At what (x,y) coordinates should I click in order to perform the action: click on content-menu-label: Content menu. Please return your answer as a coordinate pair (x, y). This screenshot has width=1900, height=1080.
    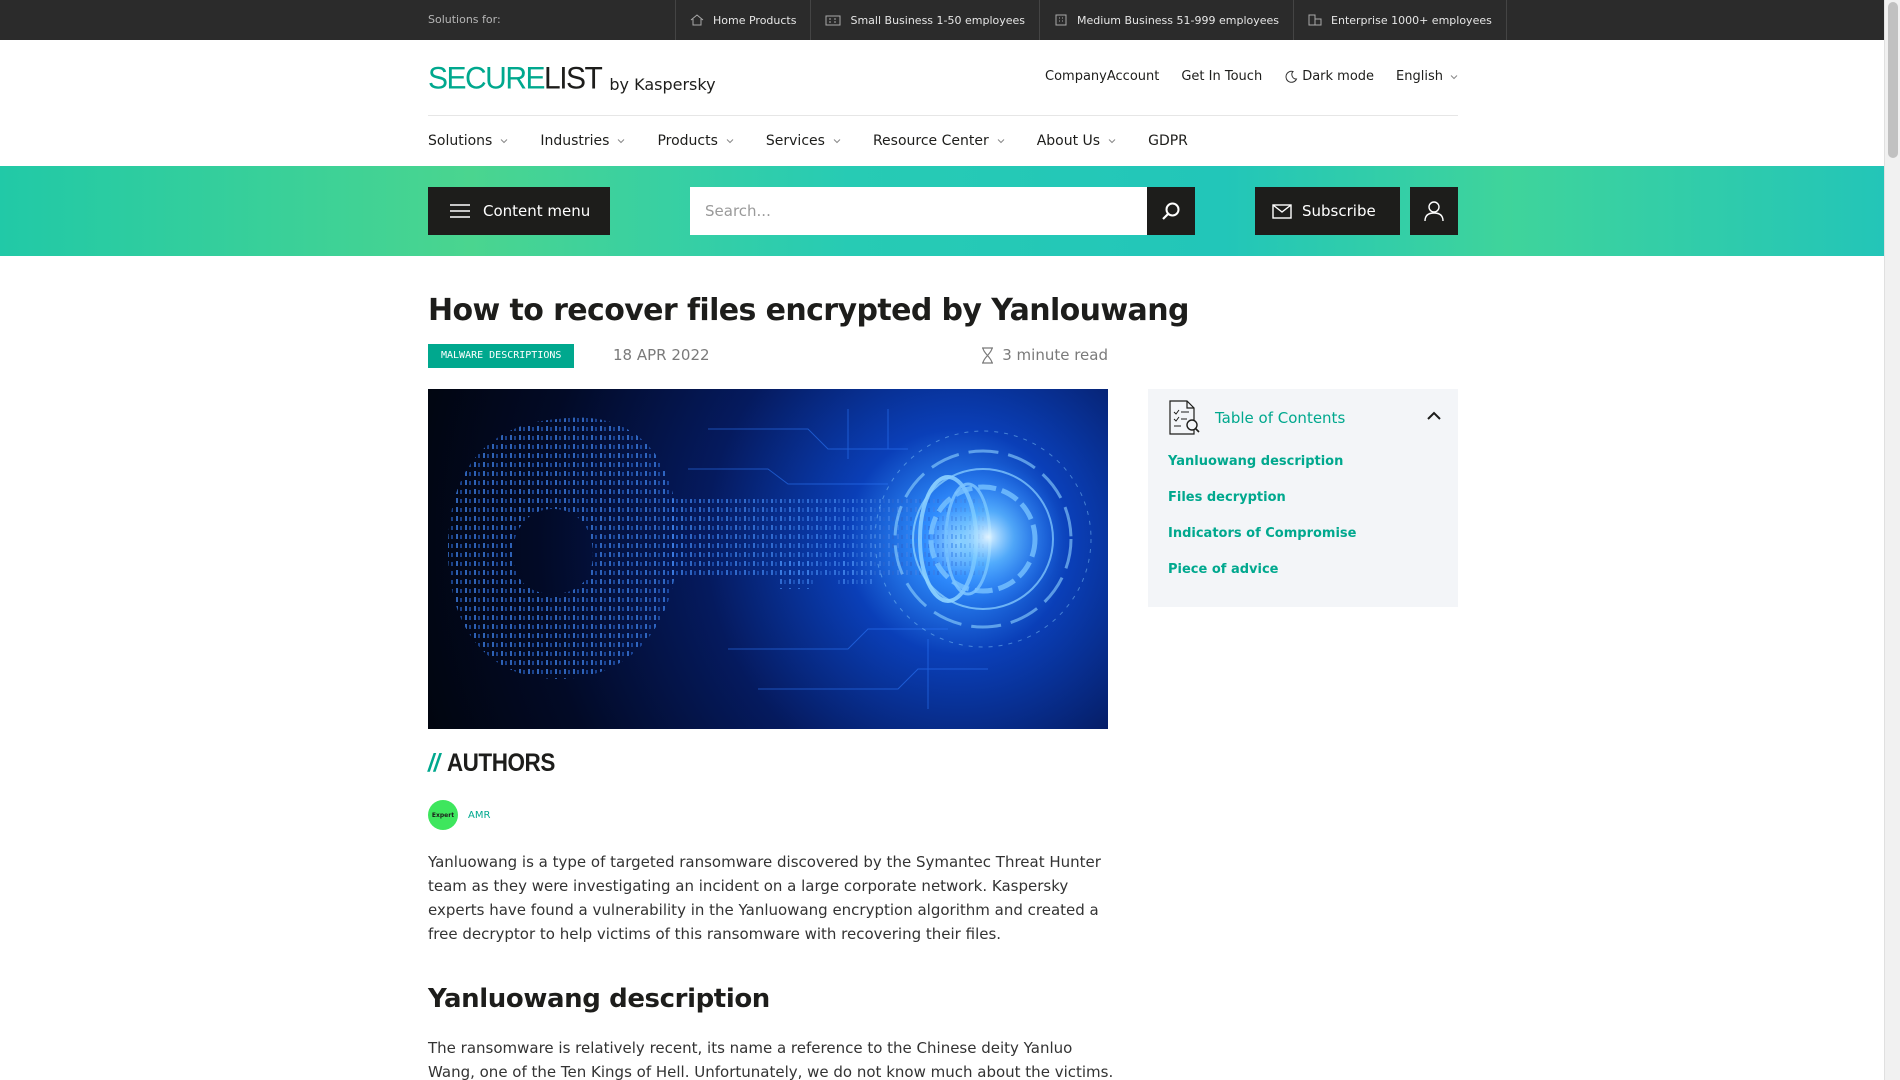
    Looking at the image, I should click on (537, 211).